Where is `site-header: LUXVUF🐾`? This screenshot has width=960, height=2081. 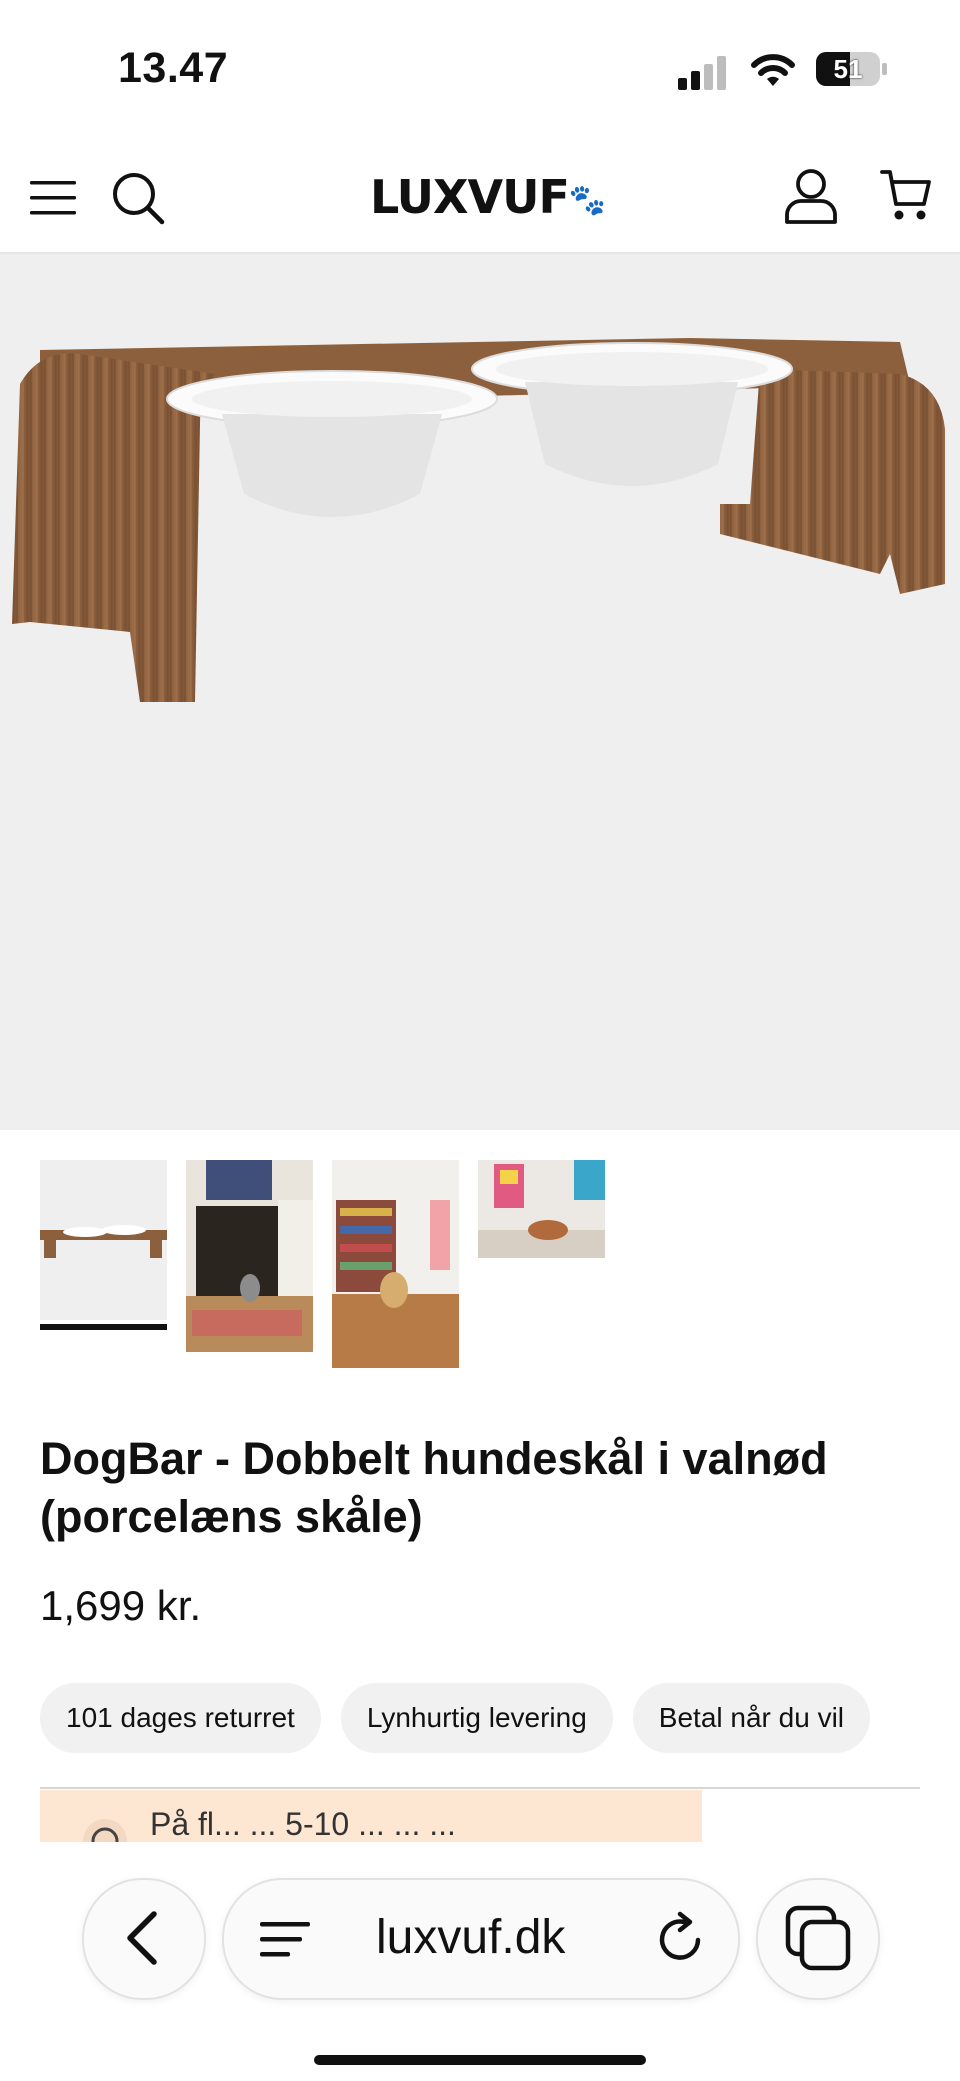
site-header: LUXVUF🐾 is located at coordinates (480, 197).